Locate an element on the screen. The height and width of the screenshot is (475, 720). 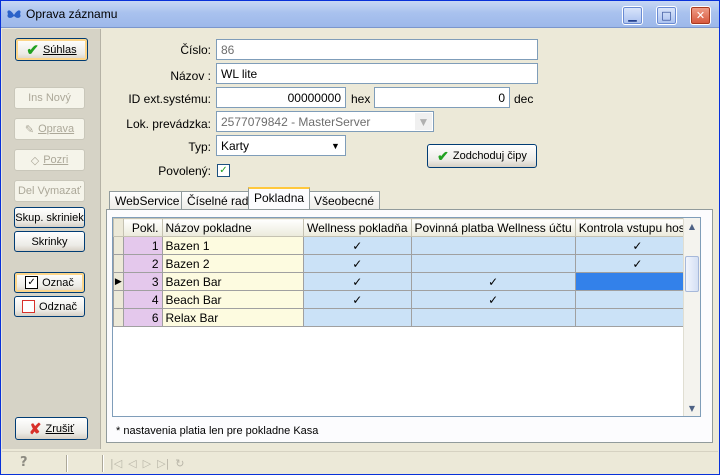
maximize-icon: □ is located at coordinates (666, 15).